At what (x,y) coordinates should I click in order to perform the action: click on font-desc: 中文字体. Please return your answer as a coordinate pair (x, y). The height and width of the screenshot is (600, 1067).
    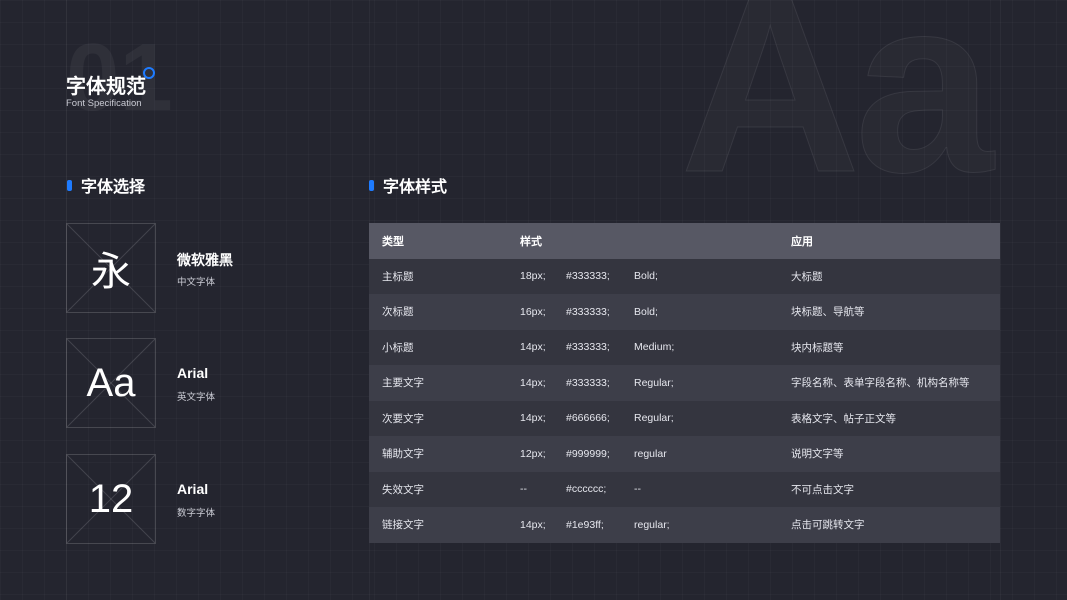
    Looking at the image, I should click on (196, 282).